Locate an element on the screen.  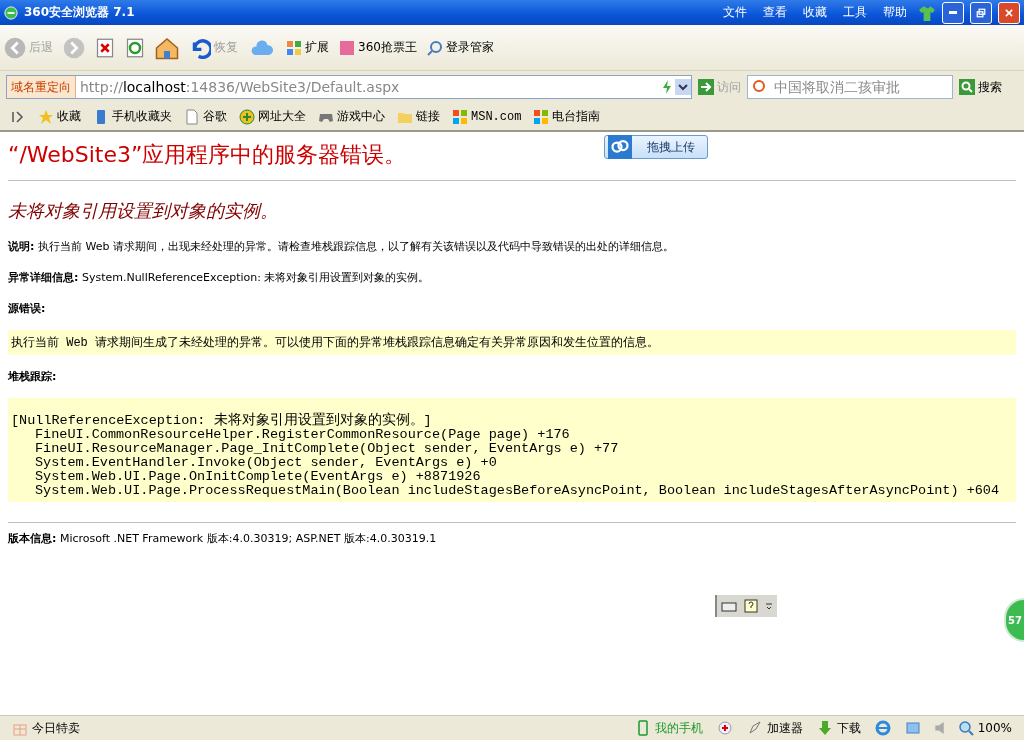
ticket-icon is located at coordinates (347, 47).